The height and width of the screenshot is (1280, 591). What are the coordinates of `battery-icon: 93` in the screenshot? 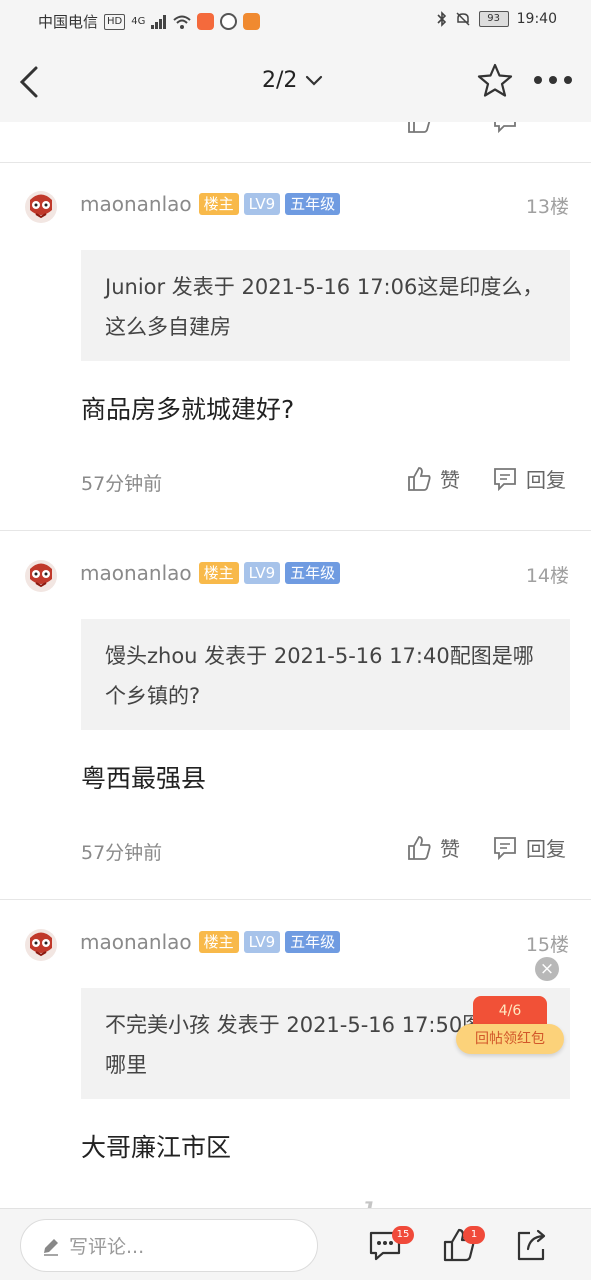 It's located at (493, 19).